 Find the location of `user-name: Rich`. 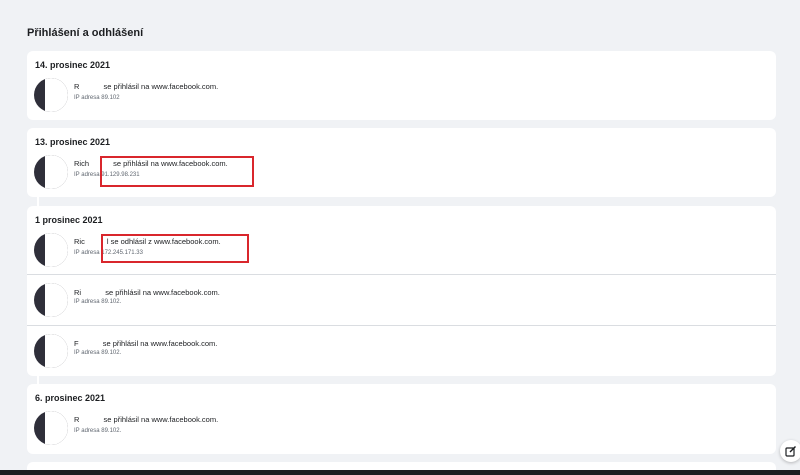

user-name: Rich is located at coordinates (82, 163).